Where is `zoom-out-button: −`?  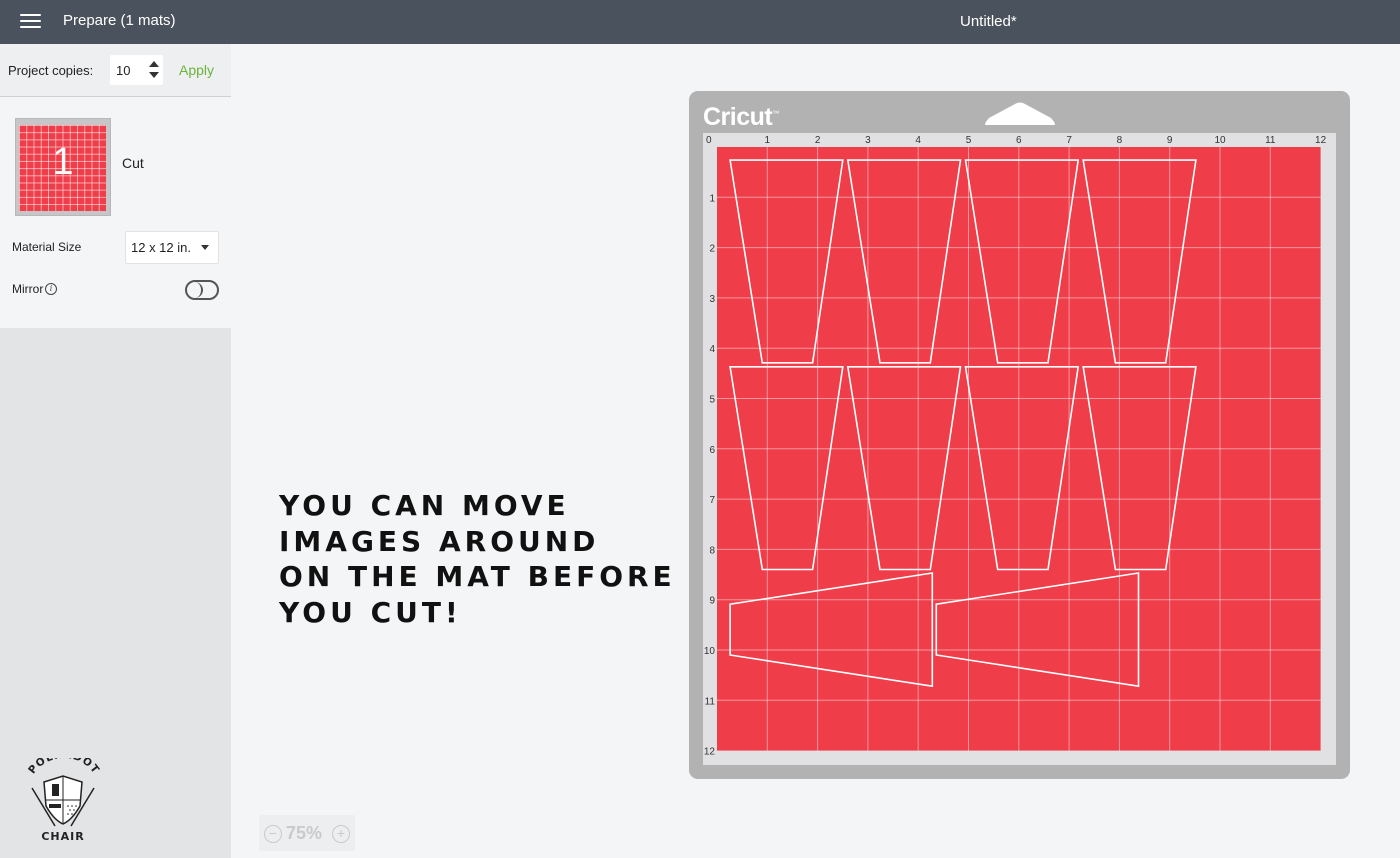
zoom-out-button: − is located at coordinates (273, 834).